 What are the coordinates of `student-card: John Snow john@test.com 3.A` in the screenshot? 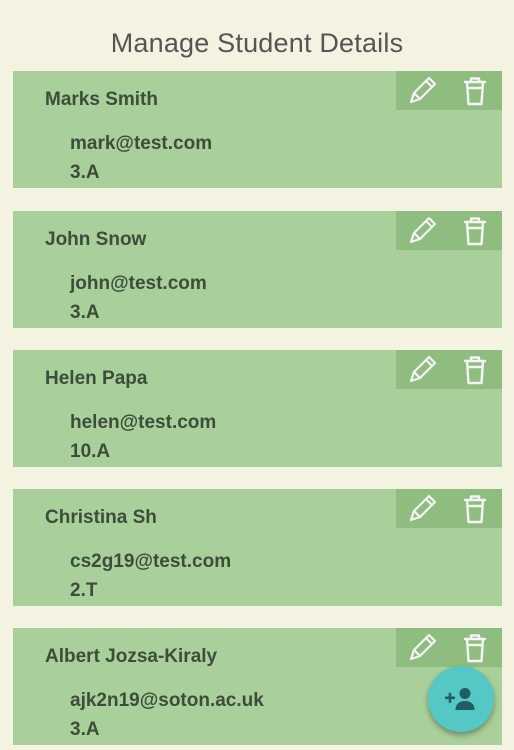 It's located at (257, 269).